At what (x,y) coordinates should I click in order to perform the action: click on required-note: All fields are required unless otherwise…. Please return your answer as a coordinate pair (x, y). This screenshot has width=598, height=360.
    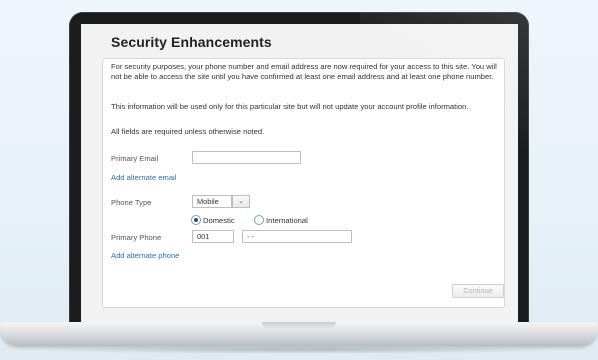
    Looking at the image, I should click on (188, 131).